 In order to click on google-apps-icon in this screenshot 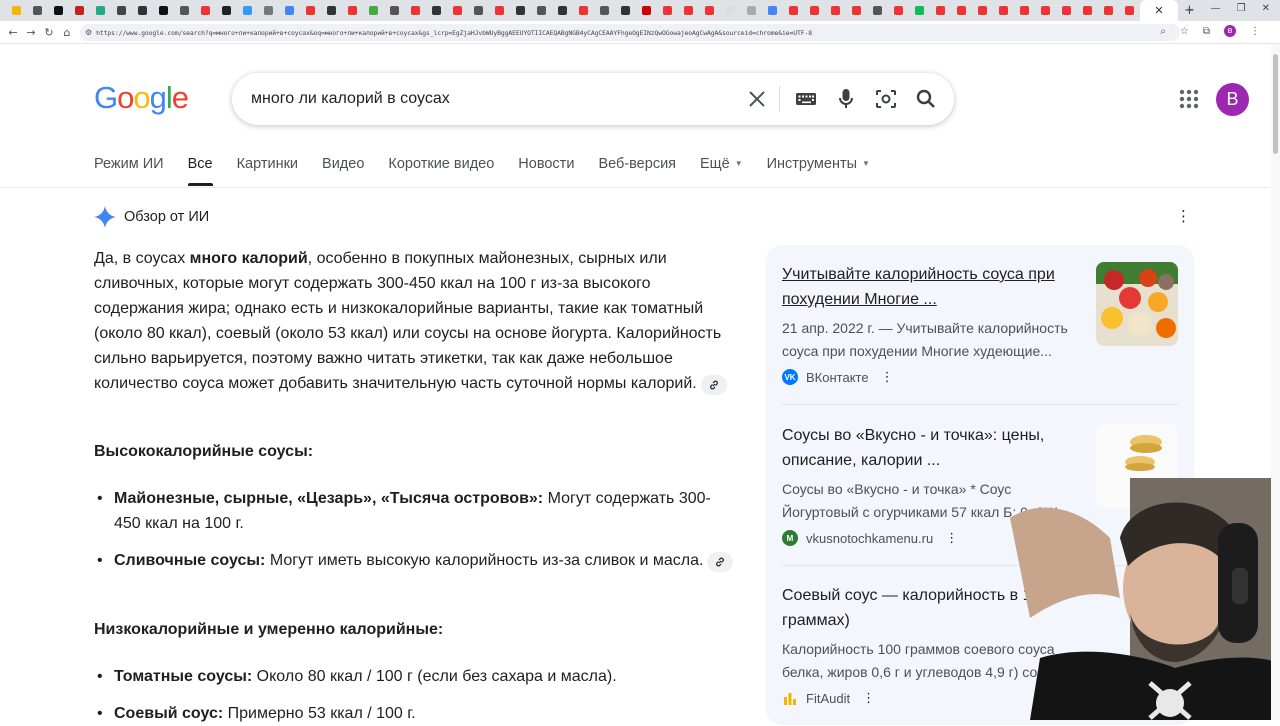, I will do `click(1189, 99)`.